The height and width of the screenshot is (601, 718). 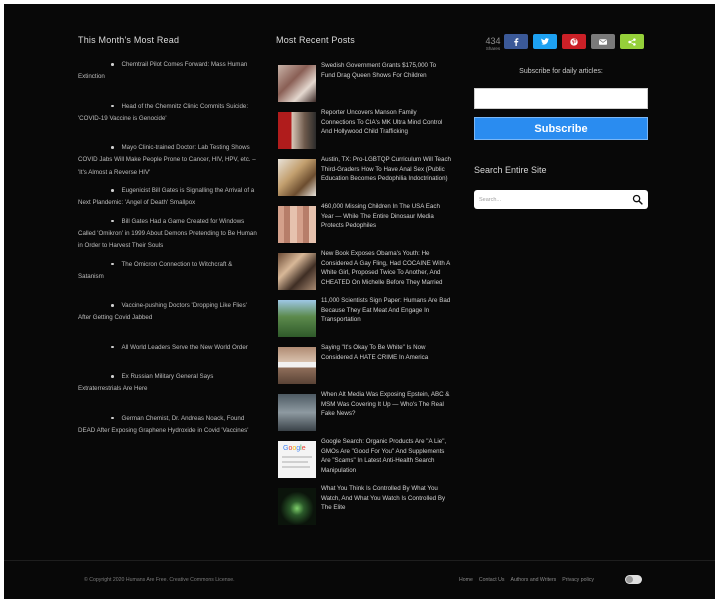 I want to click on toggle-knob, so click(x=629, y=579).